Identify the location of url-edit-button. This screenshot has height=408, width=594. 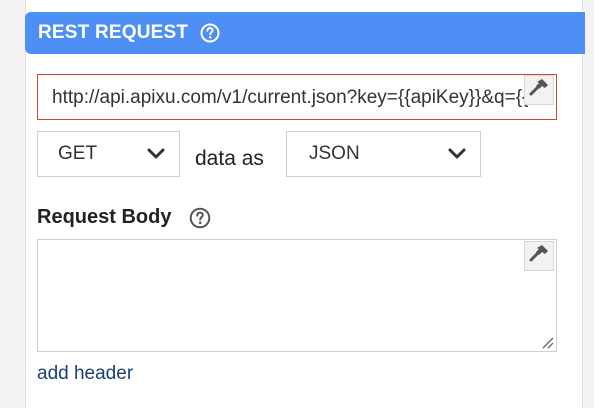
(539, 90).